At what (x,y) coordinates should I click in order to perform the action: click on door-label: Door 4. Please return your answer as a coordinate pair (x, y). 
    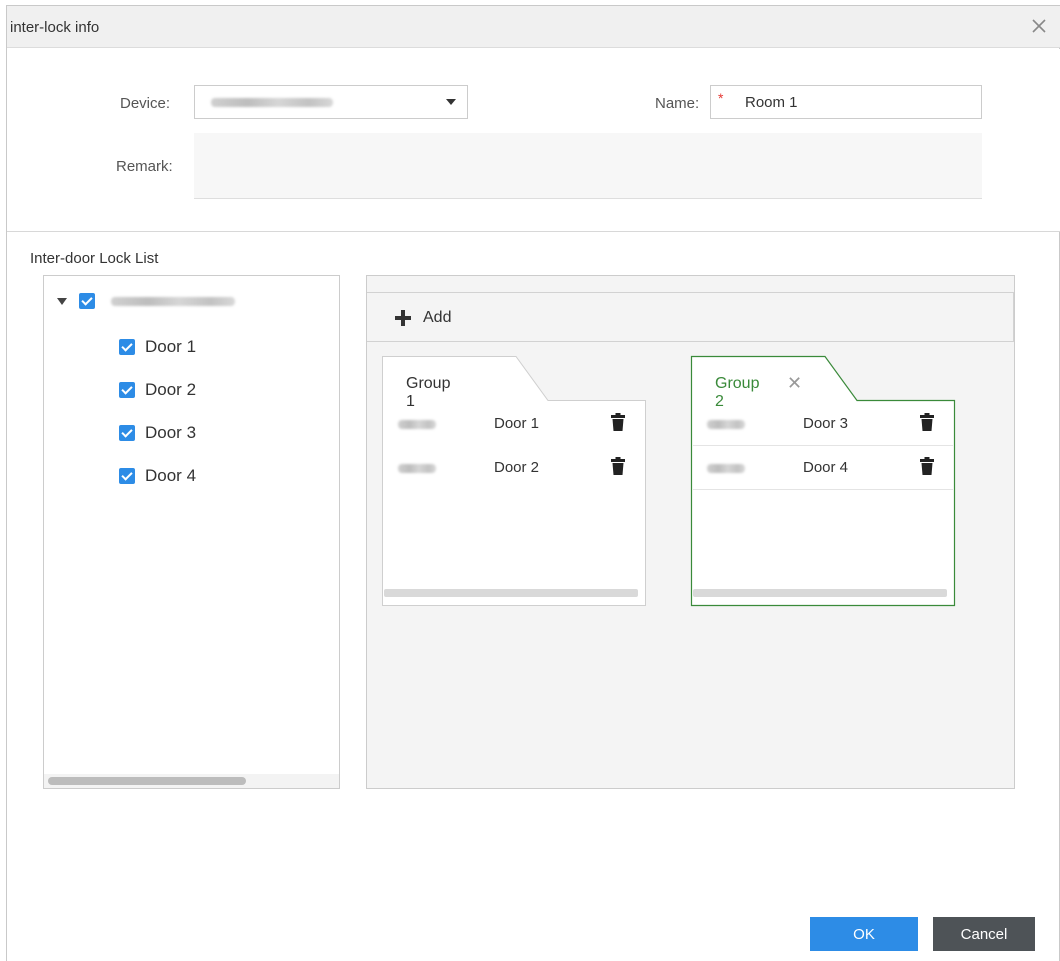
    Looking at the image, I should click on (171, 475).